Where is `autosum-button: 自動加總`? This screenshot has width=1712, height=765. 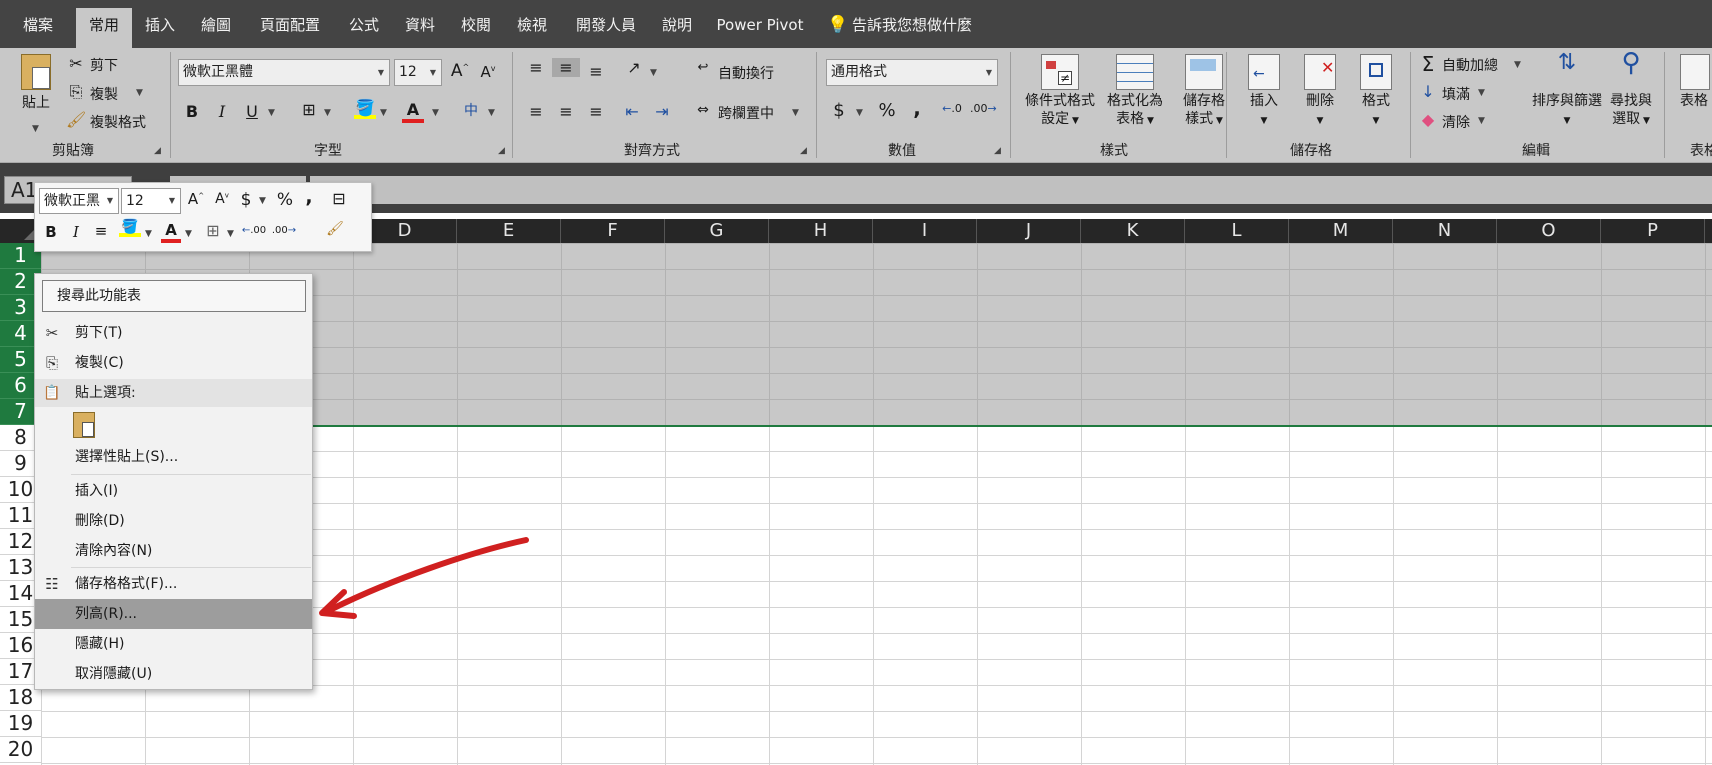 autosum-button: 自動加總 is located at coordinates (1470, 65).